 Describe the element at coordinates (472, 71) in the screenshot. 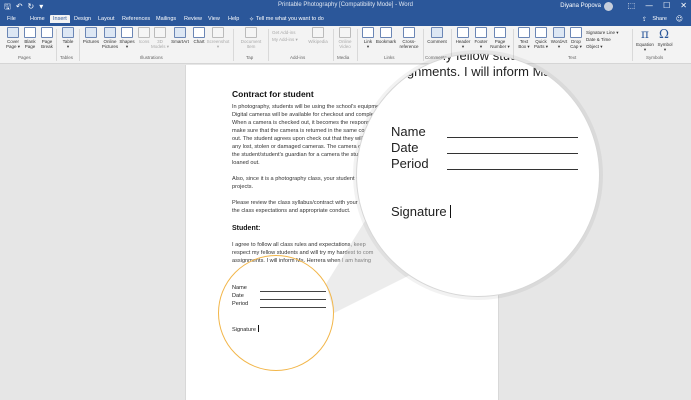

I see `zoomed-line: ssignments. I will inform Ms.` at that location.